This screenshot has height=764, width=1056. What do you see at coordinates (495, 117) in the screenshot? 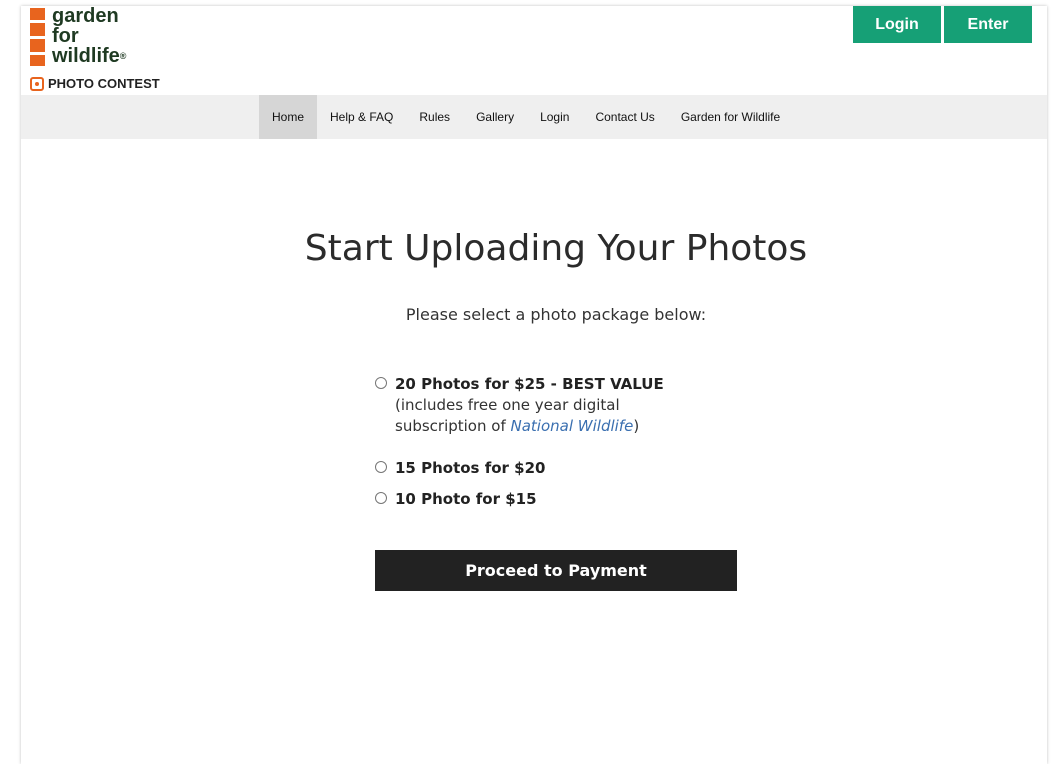
I see `nav-item-gallery: Gallery` at bounding box center [495, 117].